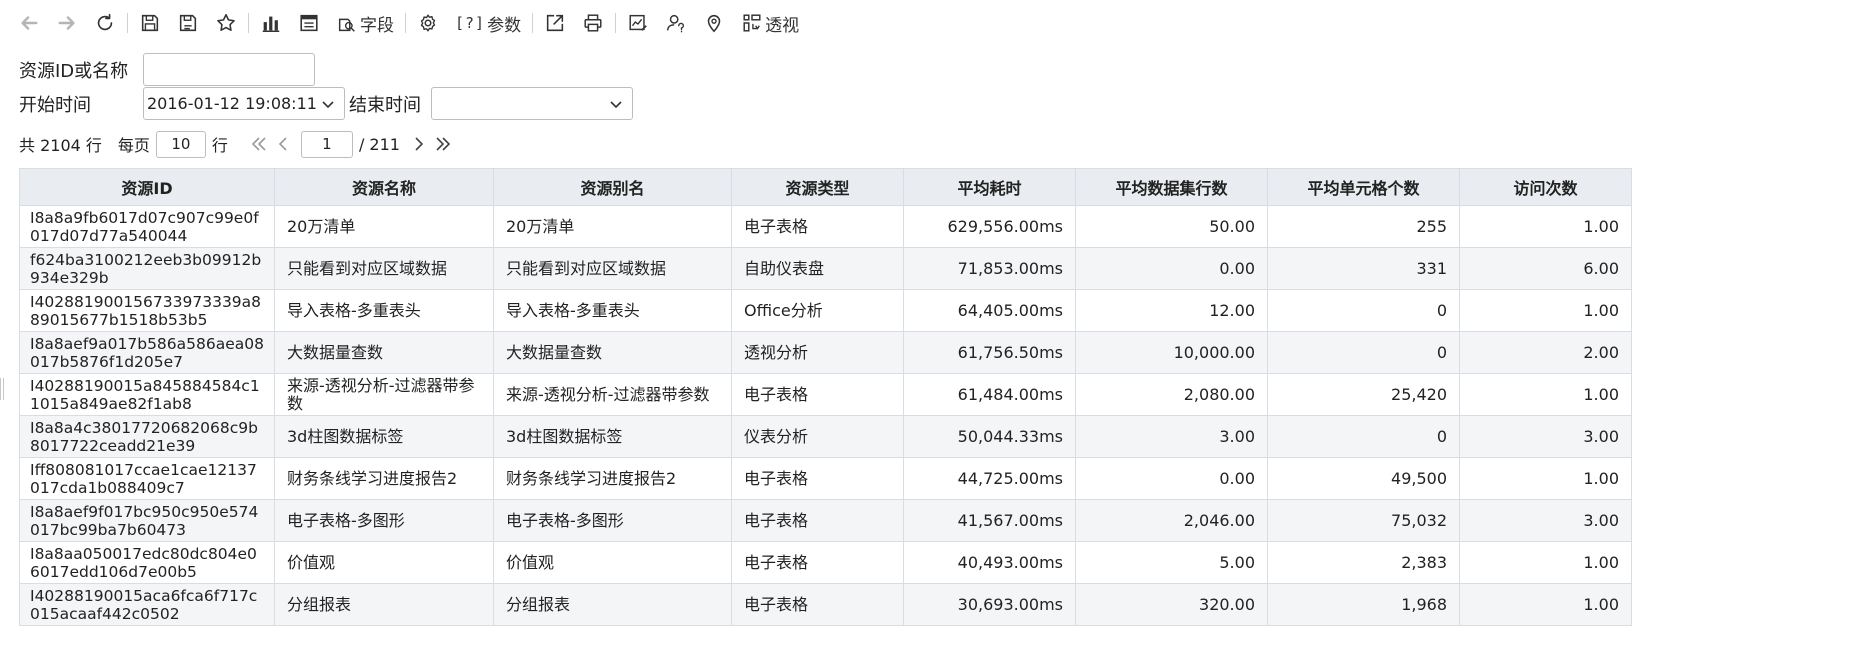 The image size is (1853, 659). Describe the element at coordinates (1171, 352) in the screenshot. I see `table-cell-avg-dataset-rows: 10,000.00` at that location.